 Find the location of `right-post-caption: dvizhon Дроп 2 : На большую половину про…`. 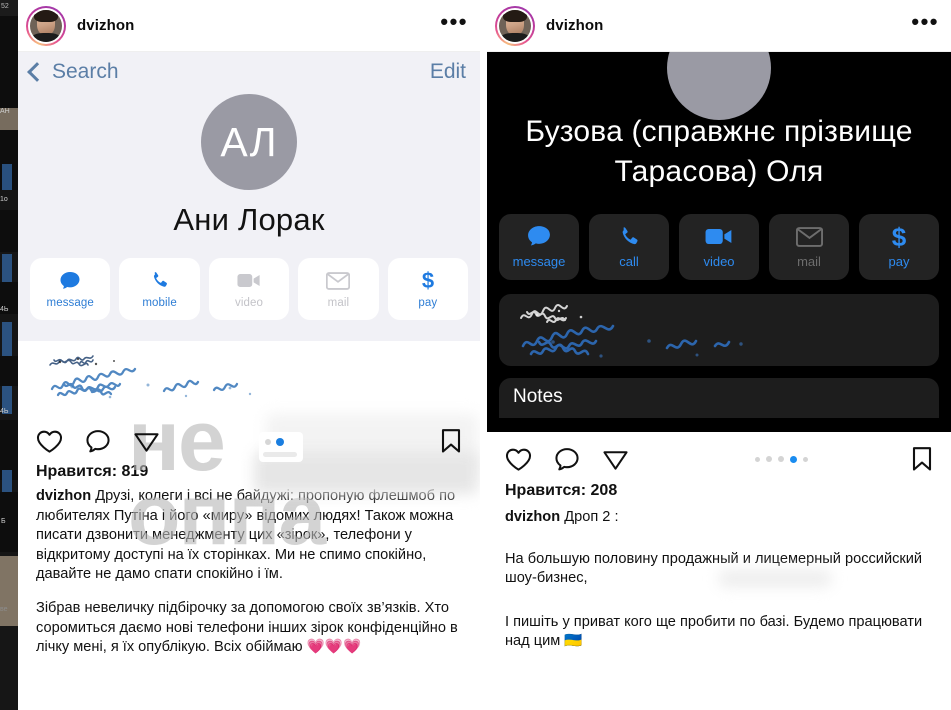

right-post-caption: dvizhon Дроп 2 : На большую половину про… is located at coordinates (719, 576).